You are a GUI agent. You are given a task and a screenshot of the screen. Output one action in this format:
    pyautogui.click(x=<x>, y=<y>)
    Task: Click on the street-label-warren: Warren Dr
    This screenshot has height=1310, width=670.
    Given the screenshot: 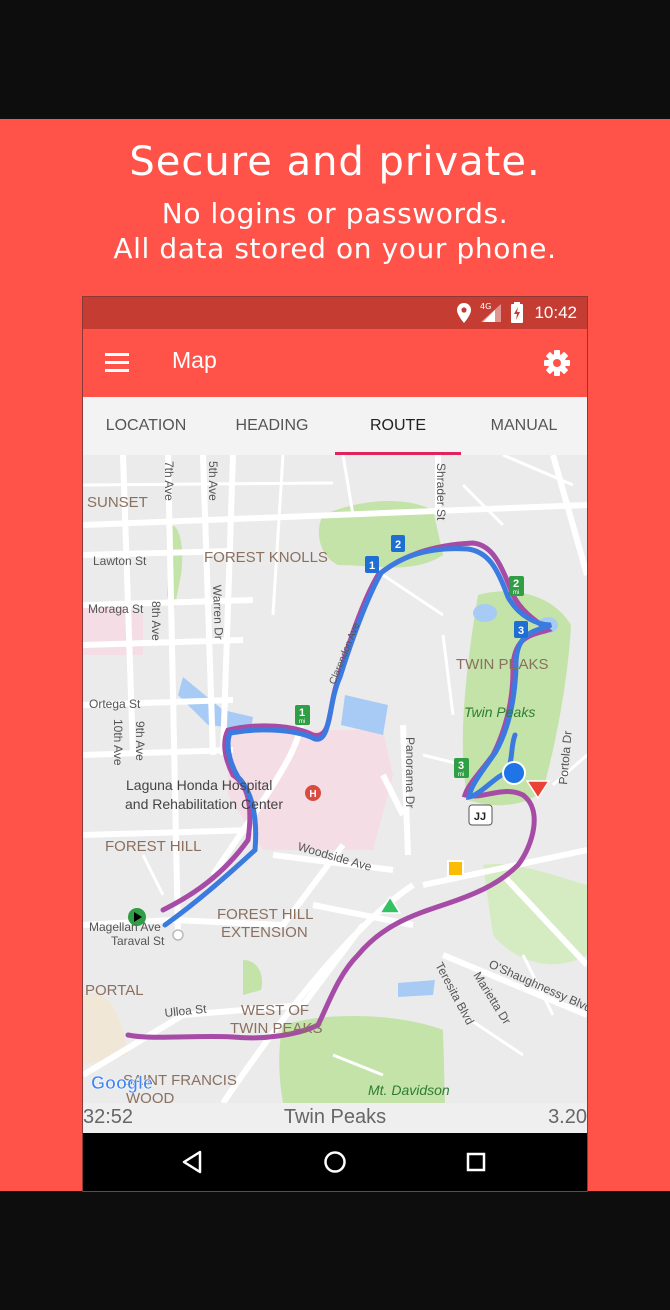 What is the action you would take?
    pyautogui.click(x=218, y=612)
    